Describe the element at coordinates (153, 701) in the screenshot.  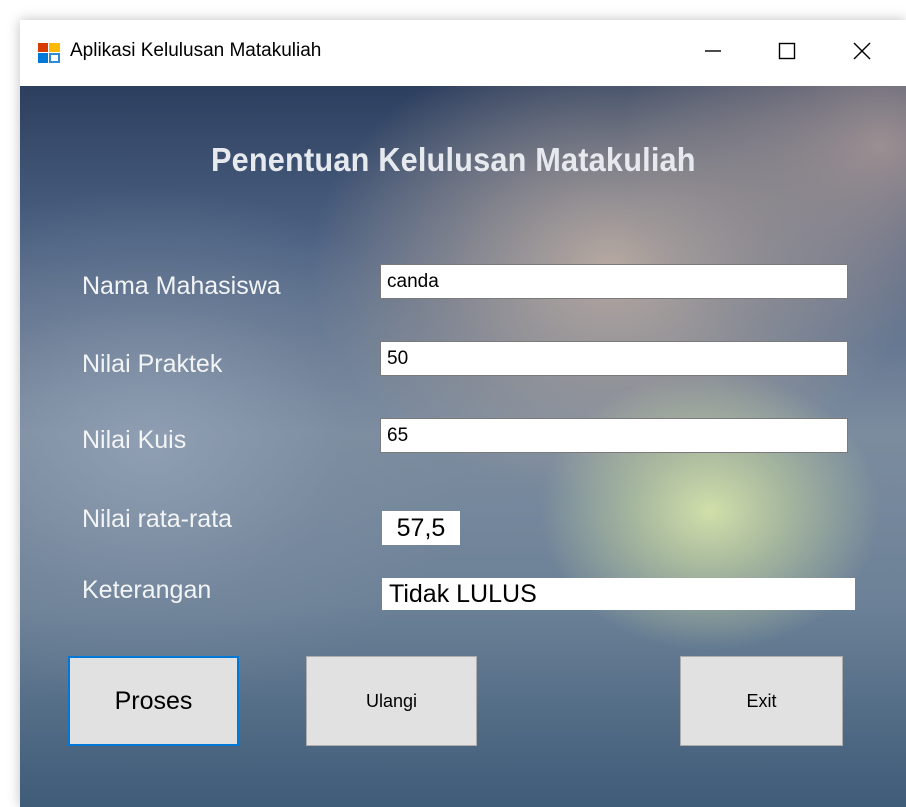
I see `proses-button: Proses` at that location.